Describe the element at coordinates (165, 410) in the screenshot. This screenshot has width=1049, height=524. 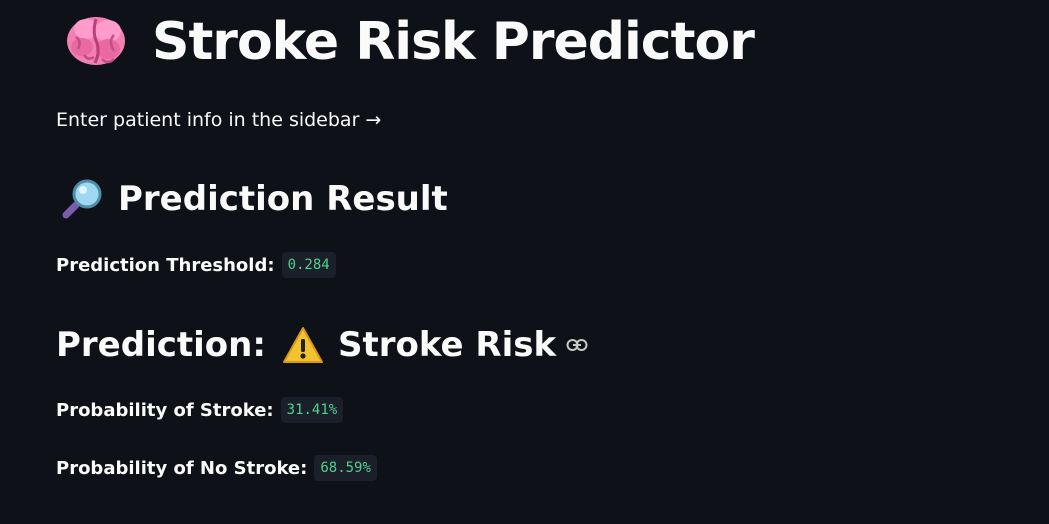
I see `stroke-probability-label: Probability of Stroke:` at that location.